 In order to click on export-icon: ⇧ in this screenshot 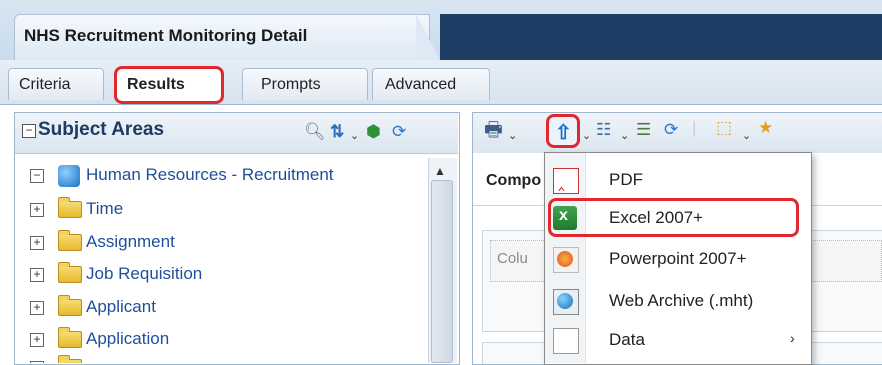, I will do `click(563, 133)`.